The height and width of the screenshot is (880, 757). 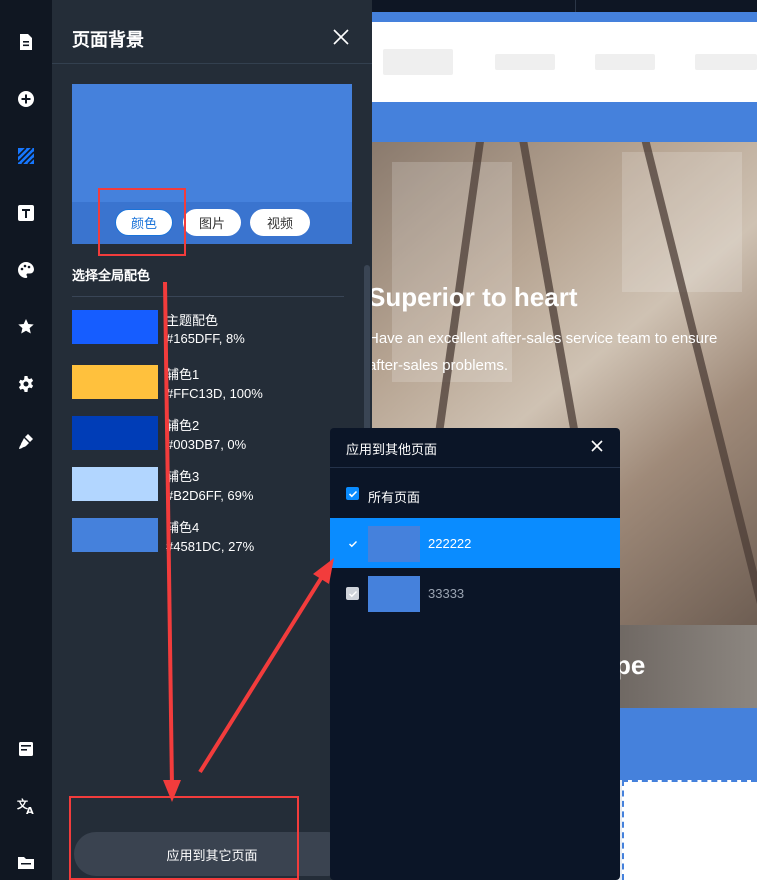 I want to click on preview-blue-band, so click(x=564, y=122).